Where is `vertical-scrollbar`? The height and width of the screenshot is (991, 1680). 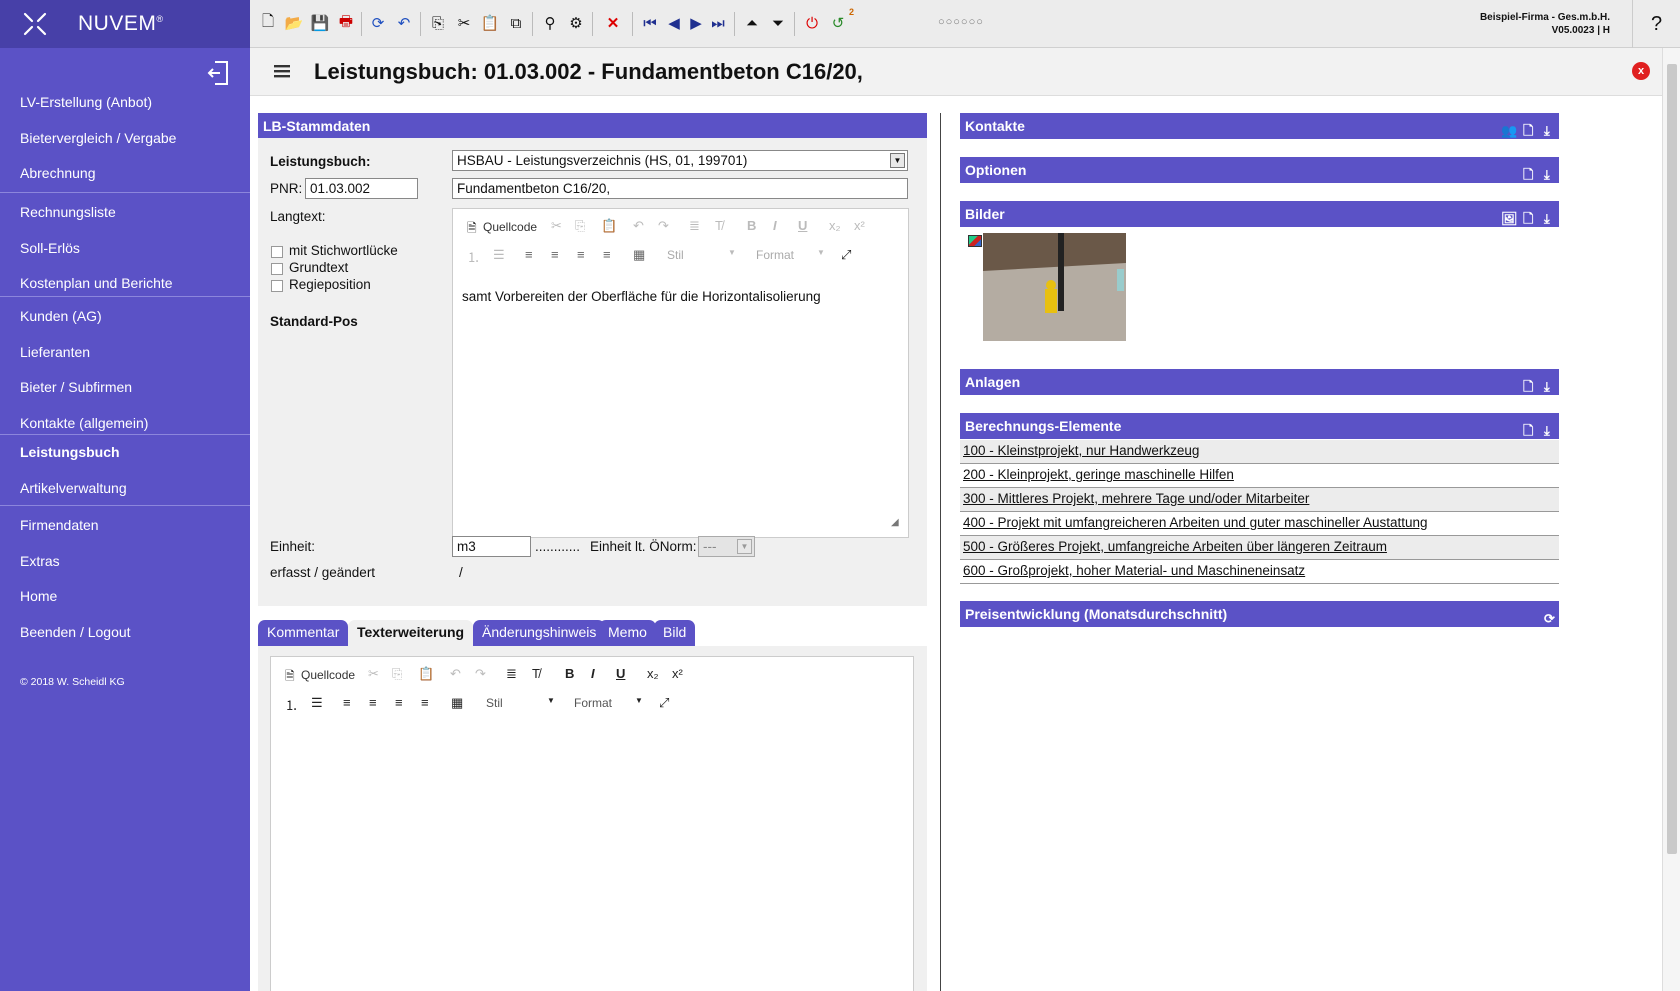
vertical-scrollbar is located at coordinates (1671, 519).